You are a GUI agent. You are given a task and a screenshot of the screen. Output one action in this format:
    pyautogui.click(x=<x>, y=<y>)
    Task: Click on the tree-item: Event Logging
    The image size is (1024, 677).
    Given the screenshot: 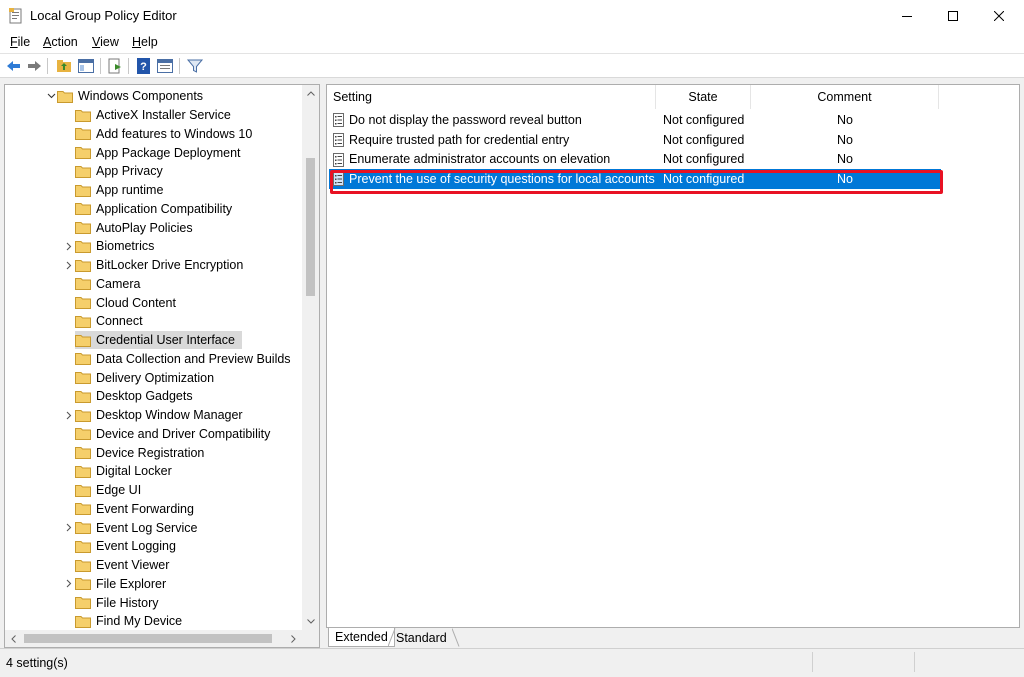 What is the action you would take?
    pyautogui.click(x=123, y=546)
    